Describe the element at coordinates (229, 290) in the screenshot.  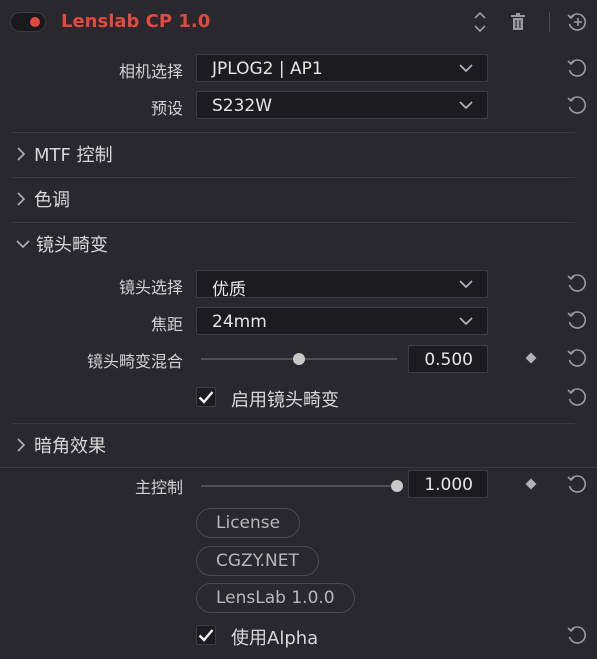
I see `lens-select-value: 优质` at that location.